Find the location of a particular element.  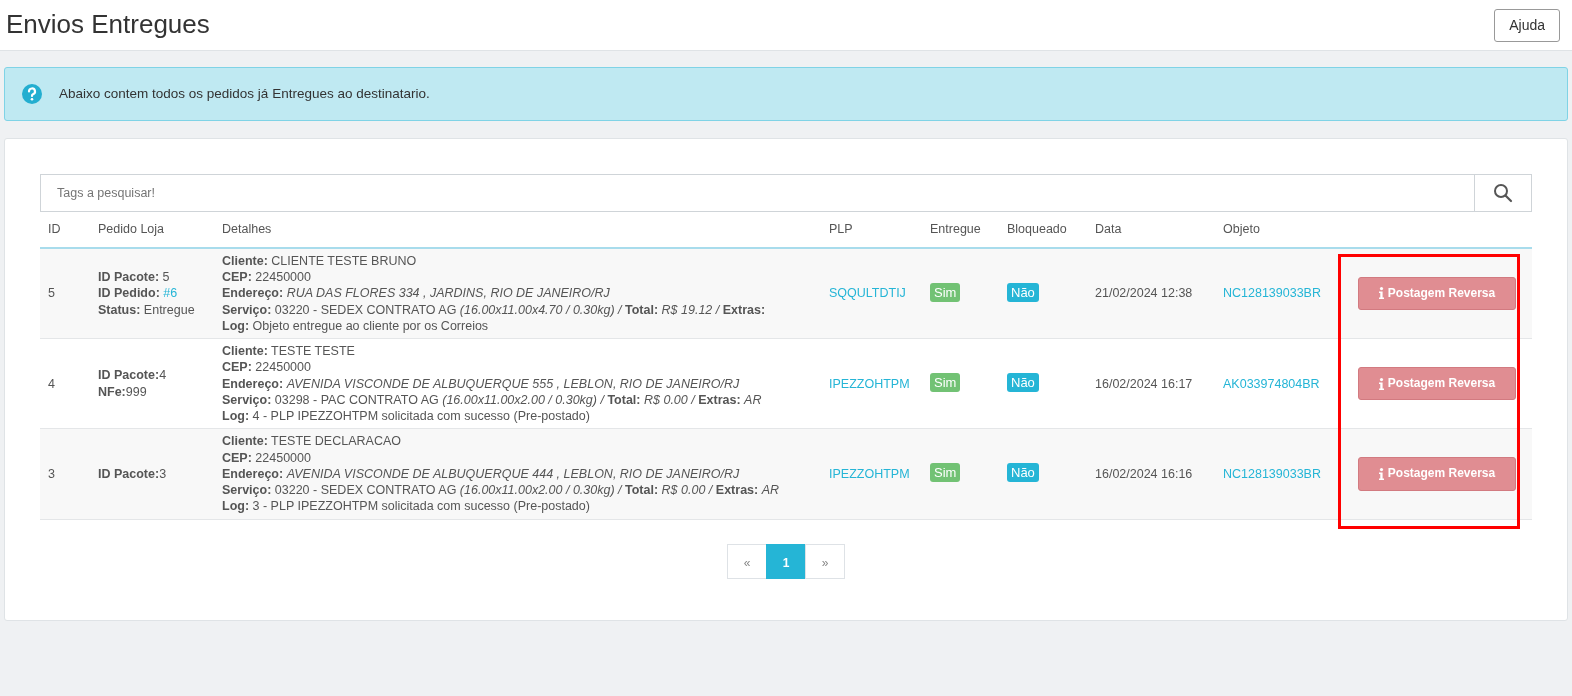

column-header: Pedido Loja is located at coordinates (131, 229).